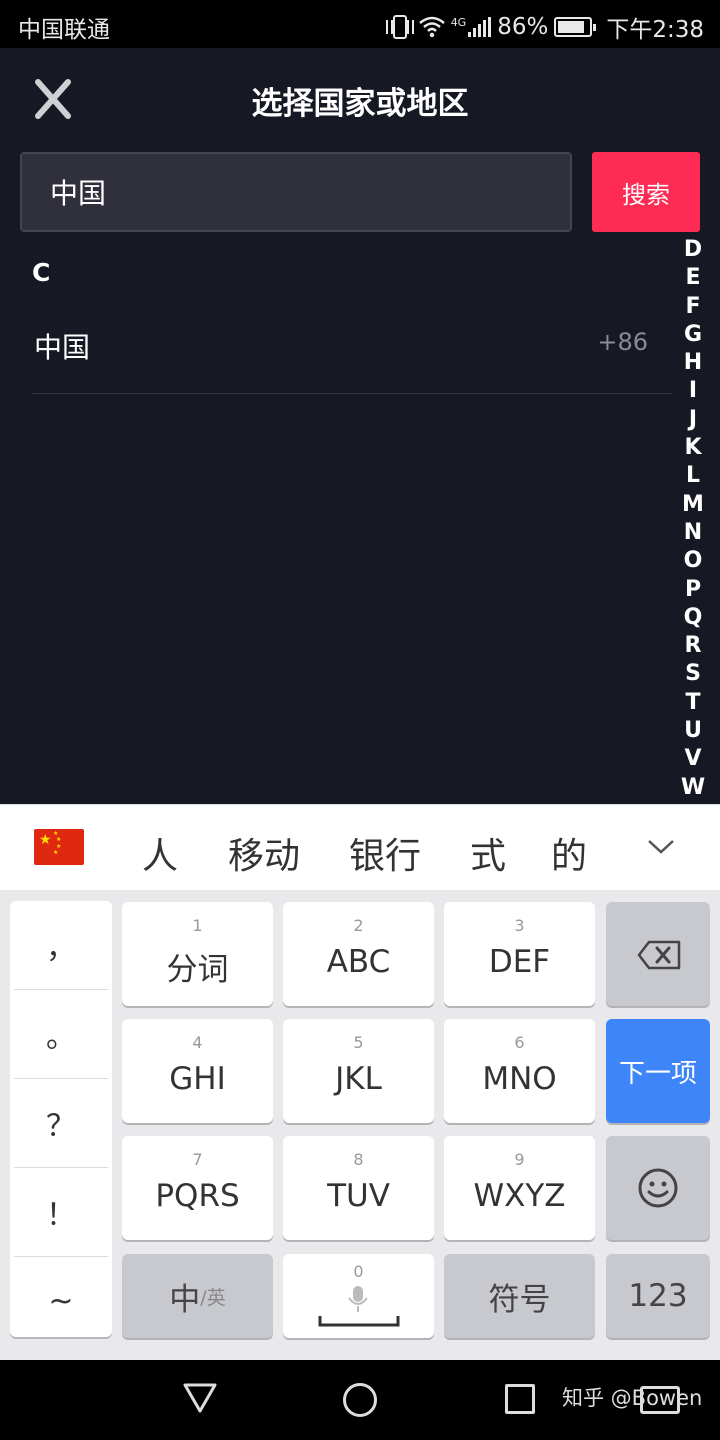  I want to click on candidate-word: 的, so click(569, 853).